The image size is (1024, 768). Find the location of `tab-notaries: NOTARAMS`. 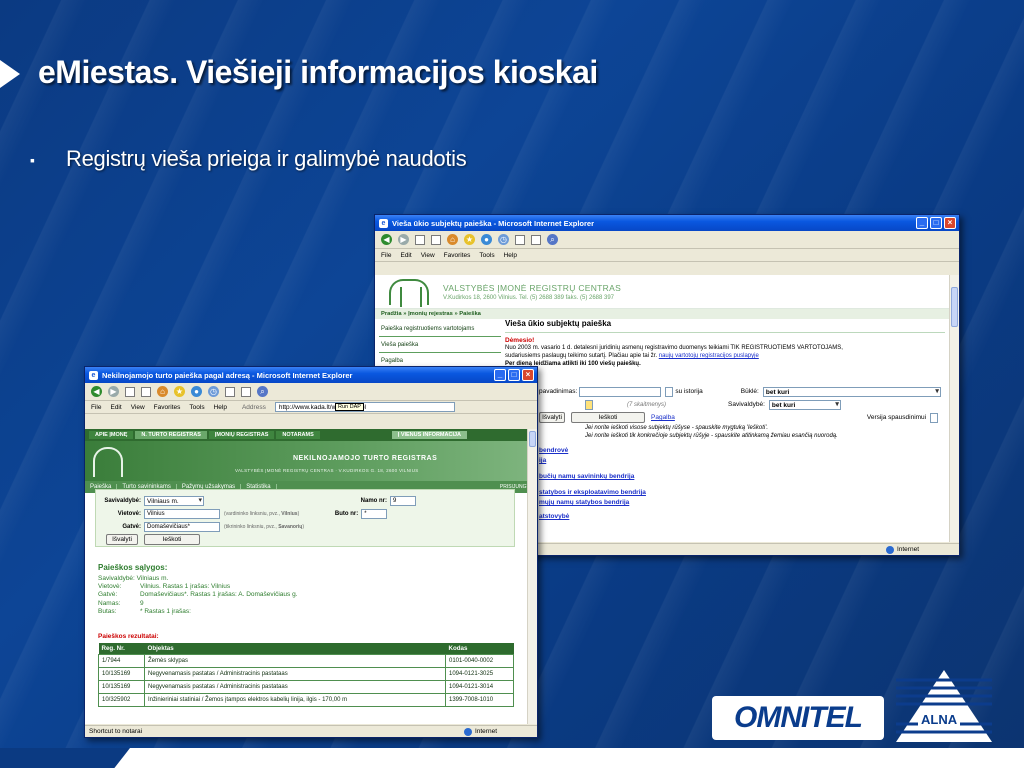

tab-notaries: NOTARAMS is located at coordinates (298, 435).